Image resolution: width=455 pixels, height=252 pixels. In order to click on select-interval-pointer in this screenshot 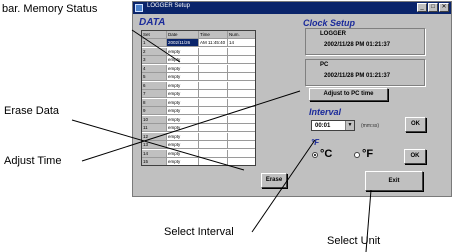, I will do `click(283, 186)`.